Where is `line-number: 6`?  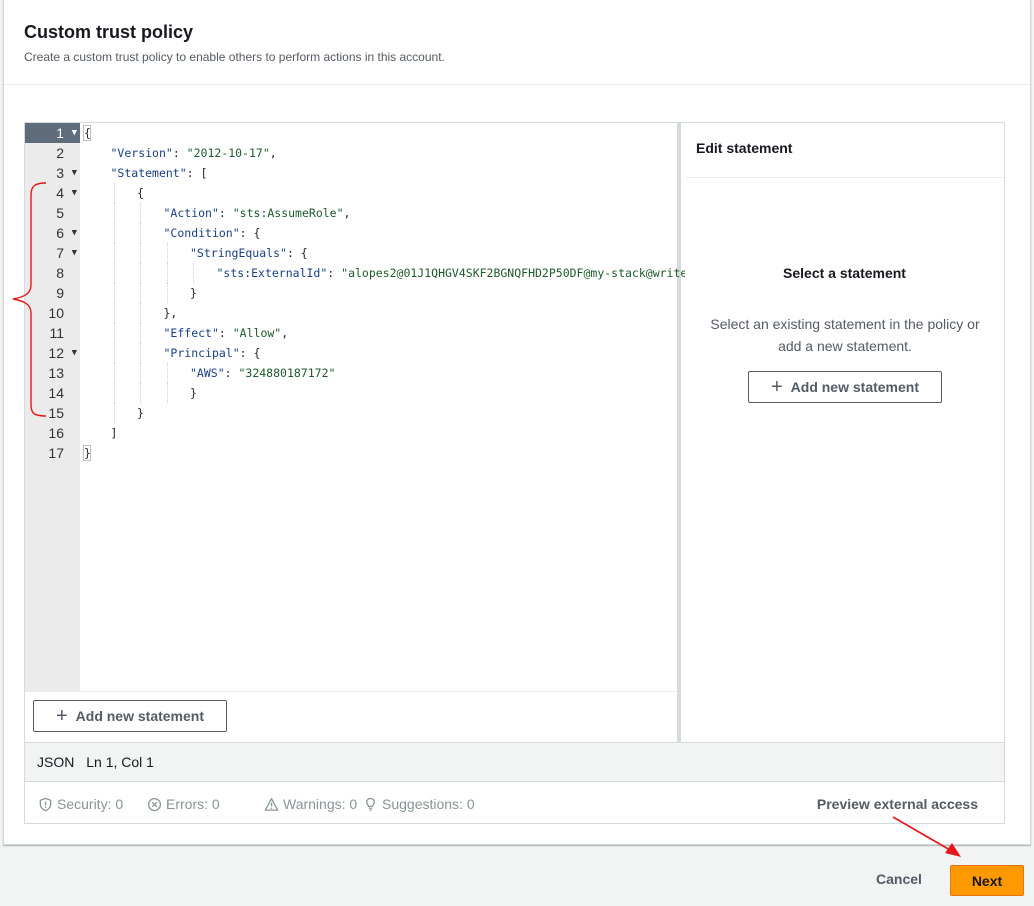
line-number: 6 is located at coordinates (60, 233).